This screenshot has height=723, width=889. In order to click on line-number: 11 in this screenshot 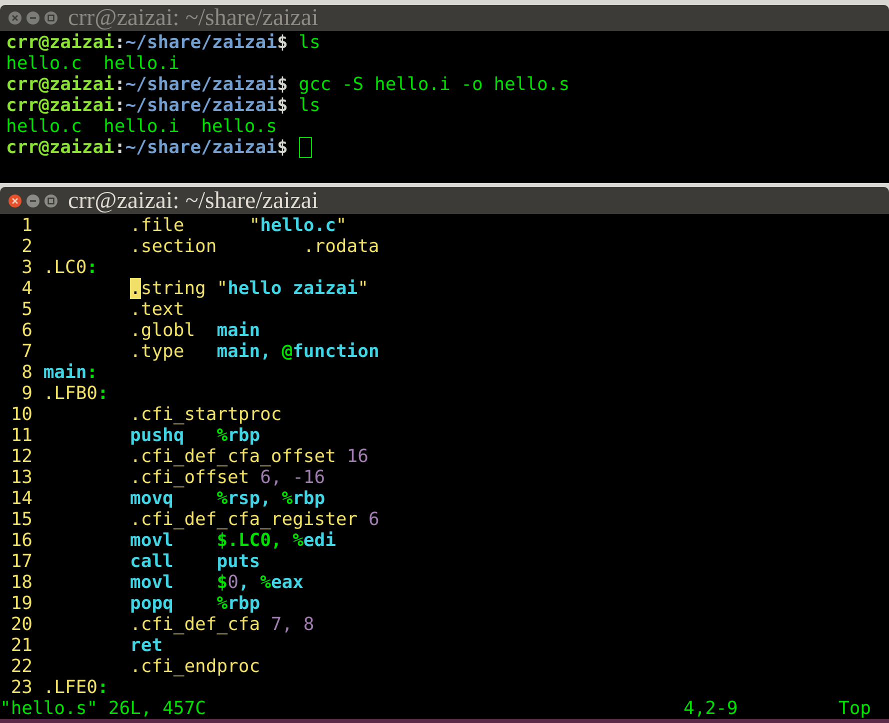, I will do `click(21, 435)`.